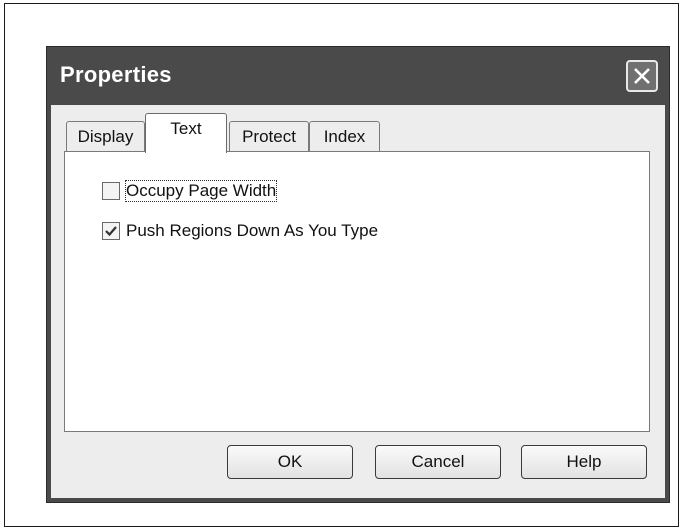 The width and height of the screenshot is (685, 531). Describe the element at coordinates (252, 230) in the screenshot. I see `checkbox-label: Push Regions Down As You Type` at that location.